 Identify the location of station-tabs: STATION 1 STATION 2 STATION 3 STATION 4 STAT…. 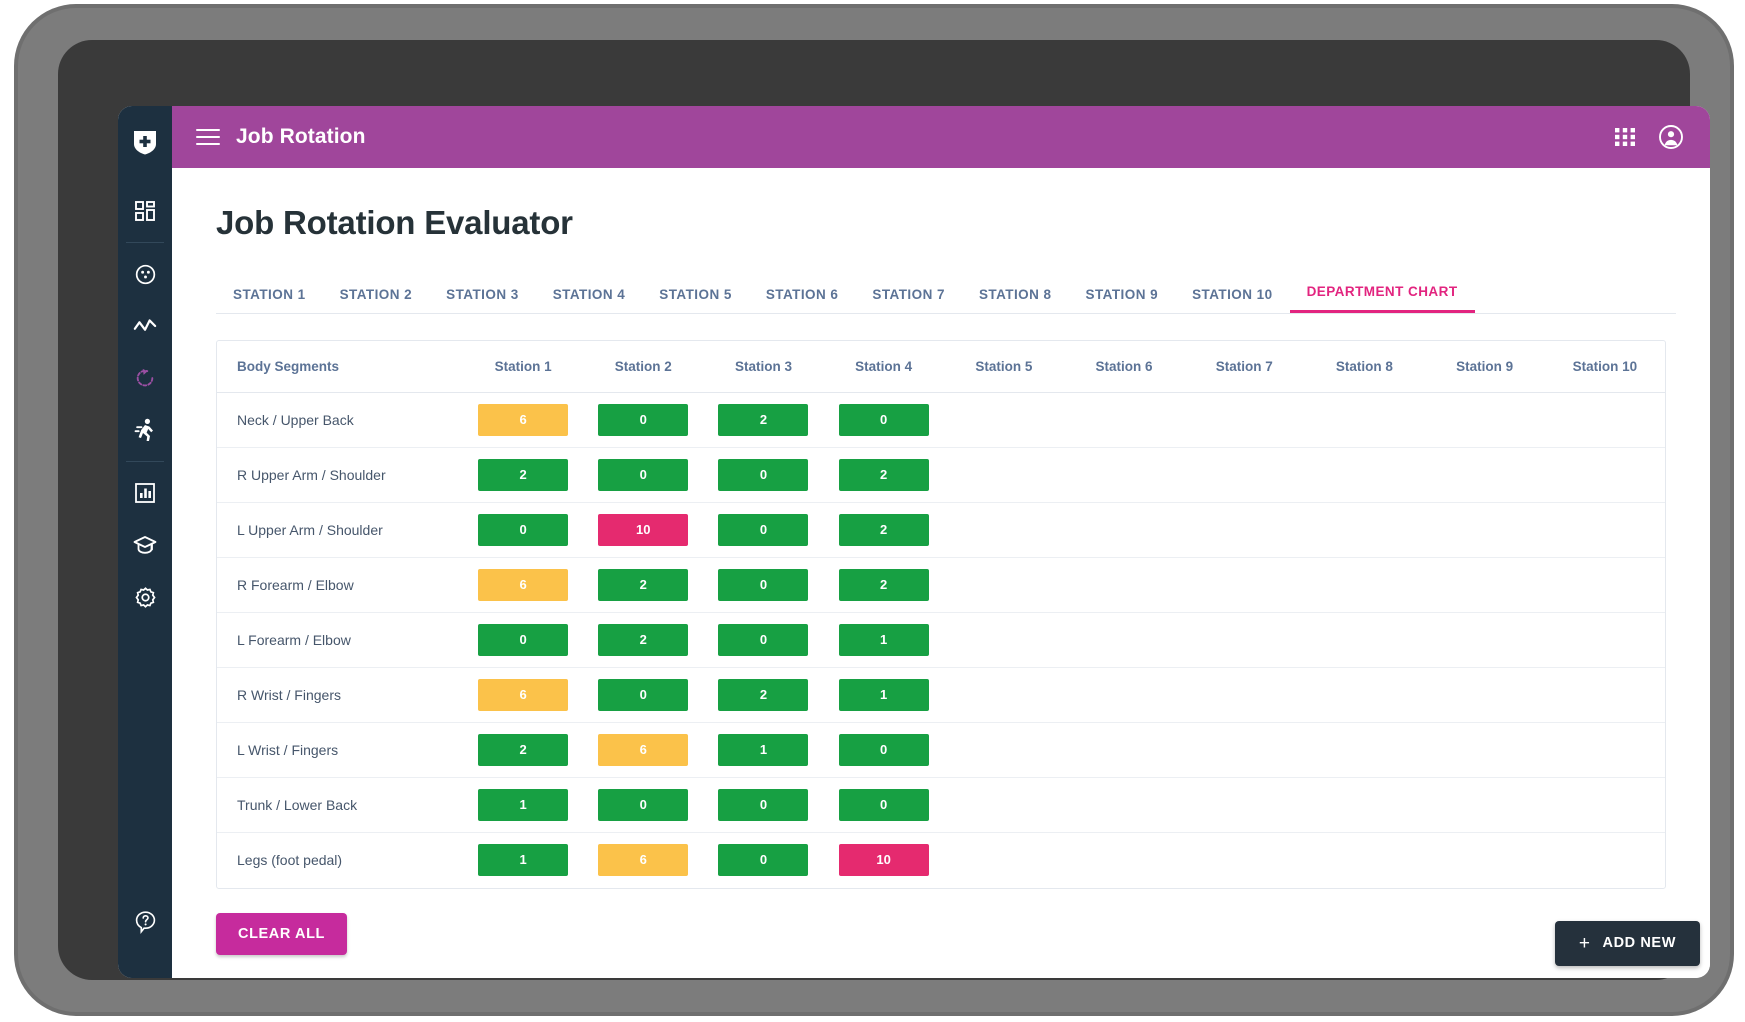
(946, 292).